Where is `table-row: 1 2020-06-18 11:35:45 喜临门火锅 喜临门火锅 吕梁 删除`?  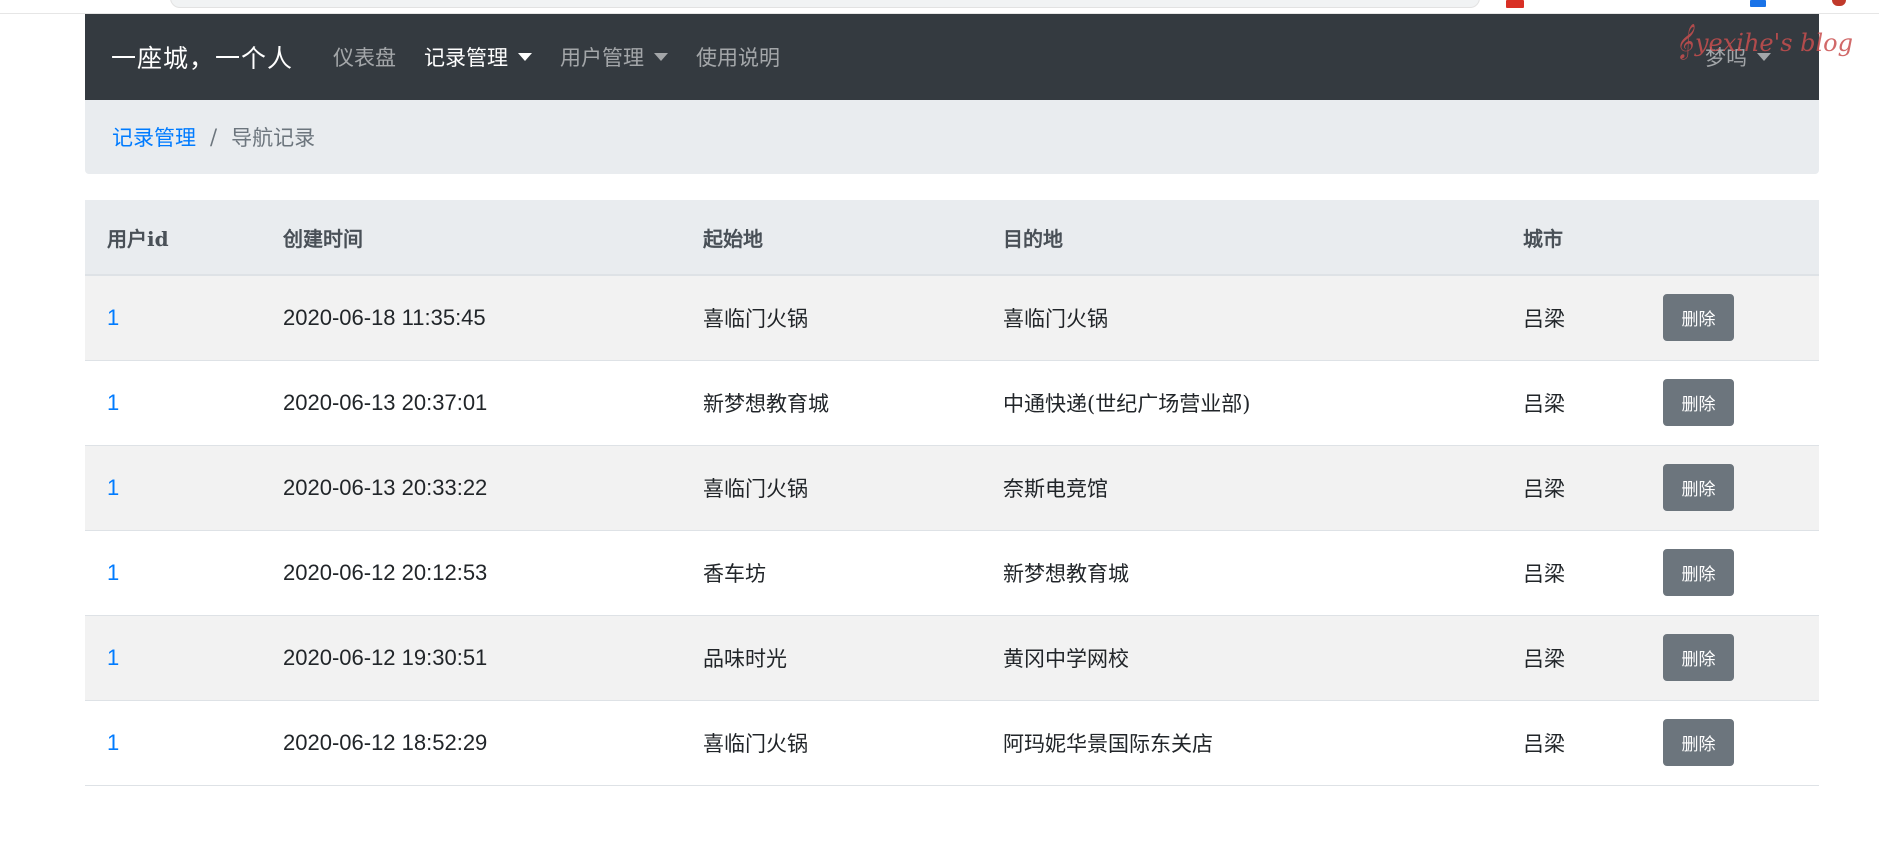
table-row: 1 2020-06-18 11:35:45 喜临门火锅 喜临门火锅 吕梁 删除 is located at coordinates (952, 317).